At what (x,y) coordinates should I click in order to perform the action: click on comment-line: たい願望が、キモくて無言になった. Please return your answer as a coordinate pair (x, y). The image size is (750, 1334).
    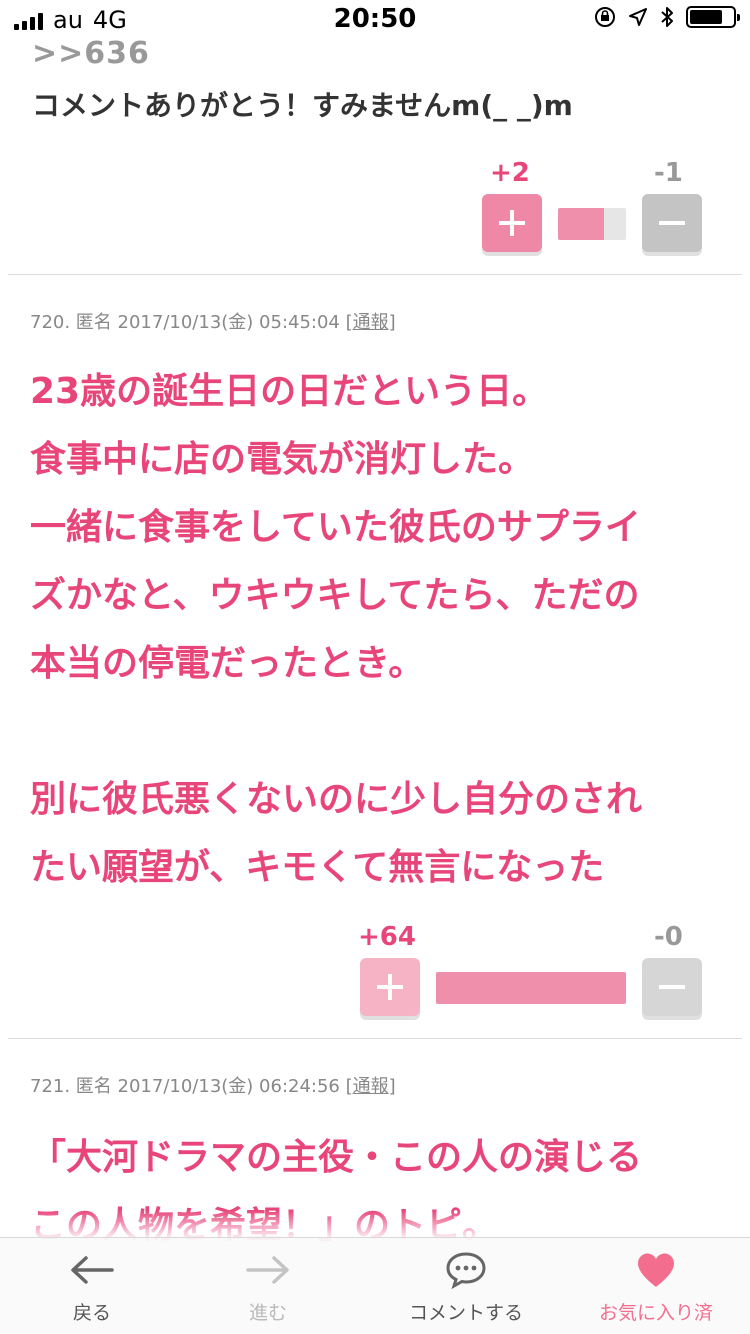
    Looking at the image, I should click on (317, 867).